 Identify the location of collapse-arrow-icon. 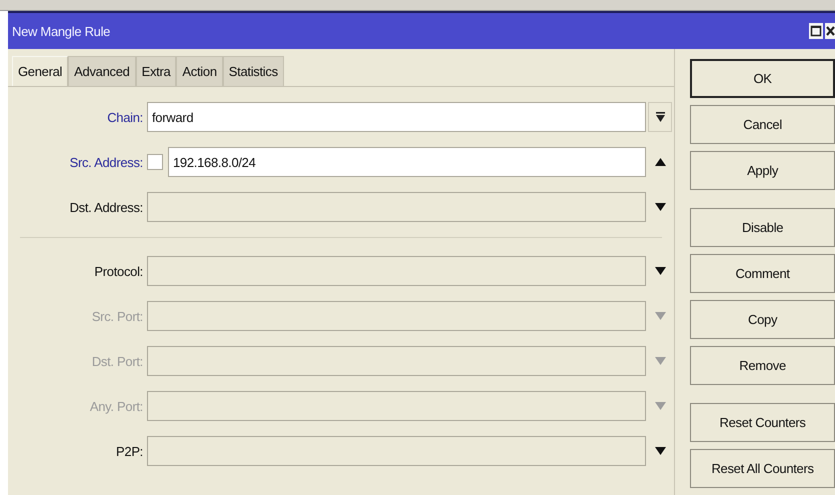
(660, 162).